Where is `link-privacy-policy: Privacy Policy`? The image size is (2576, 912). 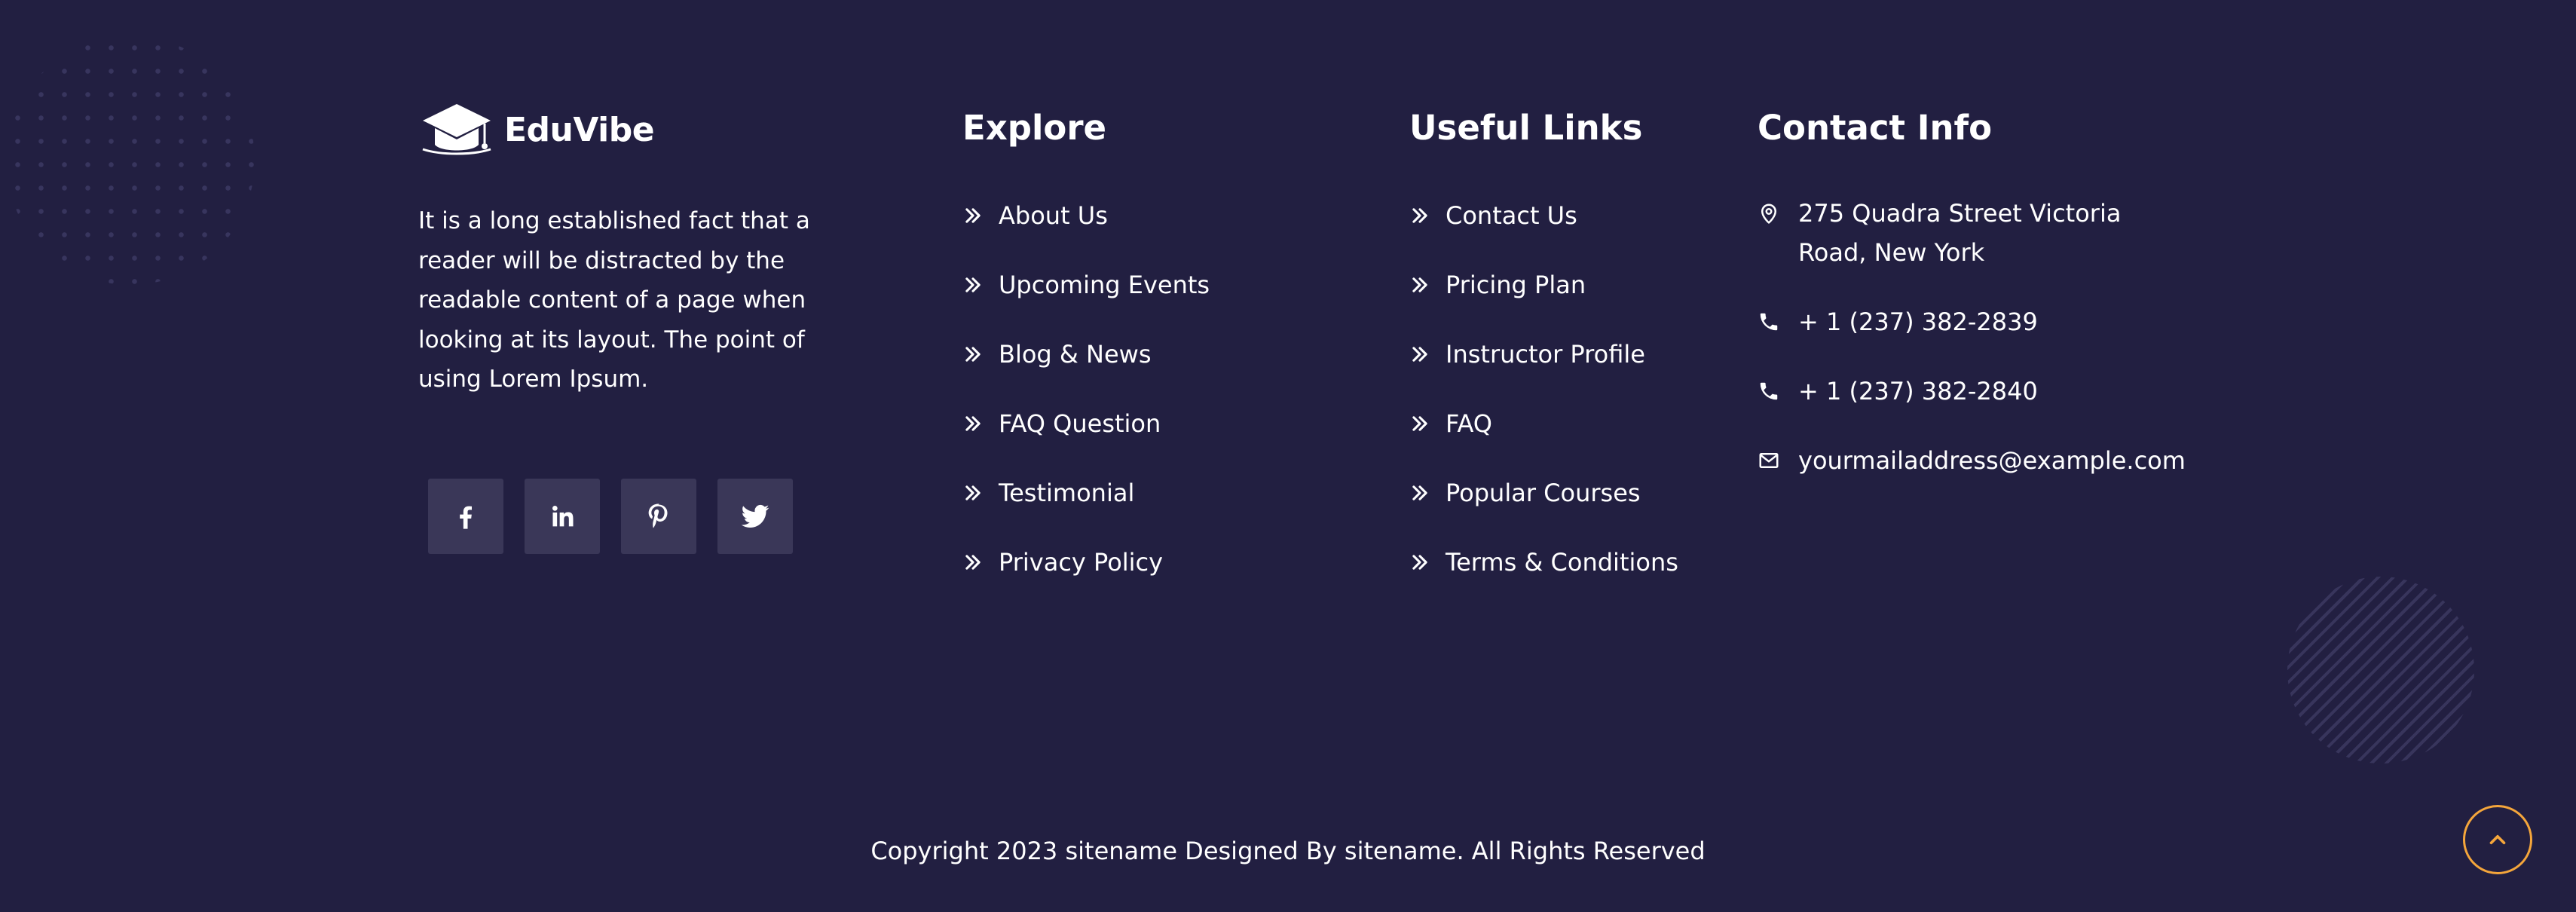 link-privacy-policy: Privacy Policy is located at coordinates (1086, 562).